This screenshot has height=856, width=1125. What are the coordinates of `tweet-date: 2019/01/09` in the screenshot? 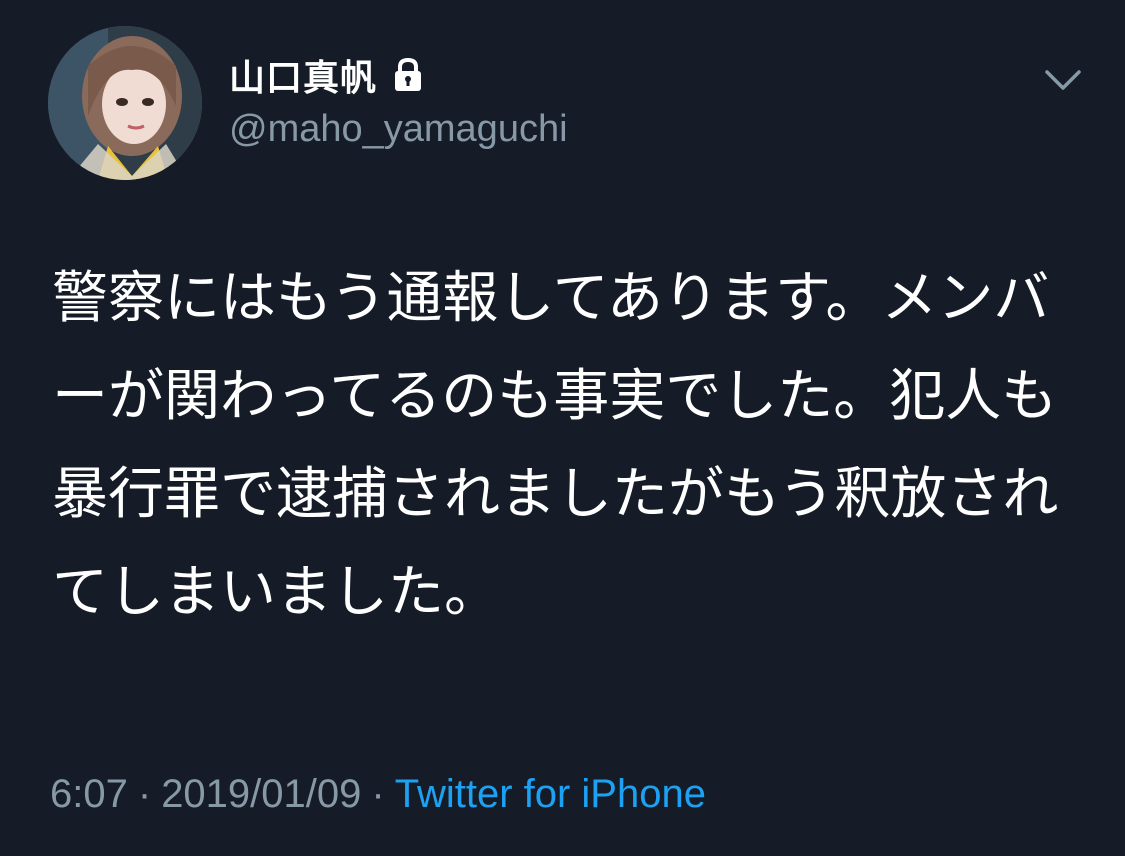 It's located at (261, 794).